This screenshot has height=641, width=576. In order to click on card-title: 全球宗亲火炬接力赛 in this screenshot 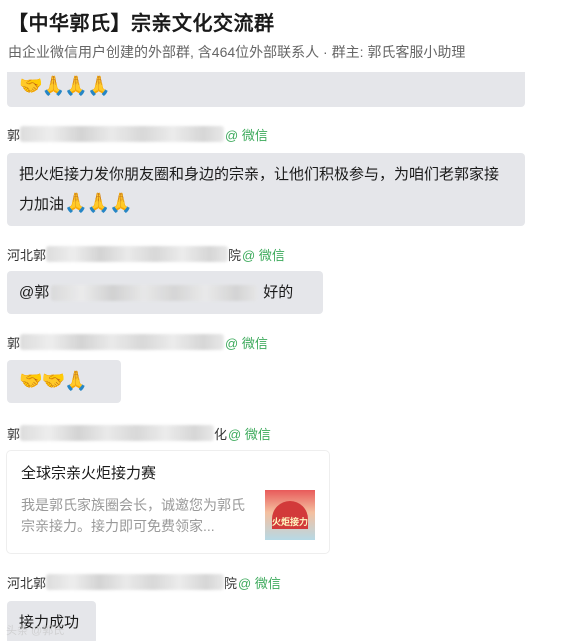, I will do `click(89, 473)`.